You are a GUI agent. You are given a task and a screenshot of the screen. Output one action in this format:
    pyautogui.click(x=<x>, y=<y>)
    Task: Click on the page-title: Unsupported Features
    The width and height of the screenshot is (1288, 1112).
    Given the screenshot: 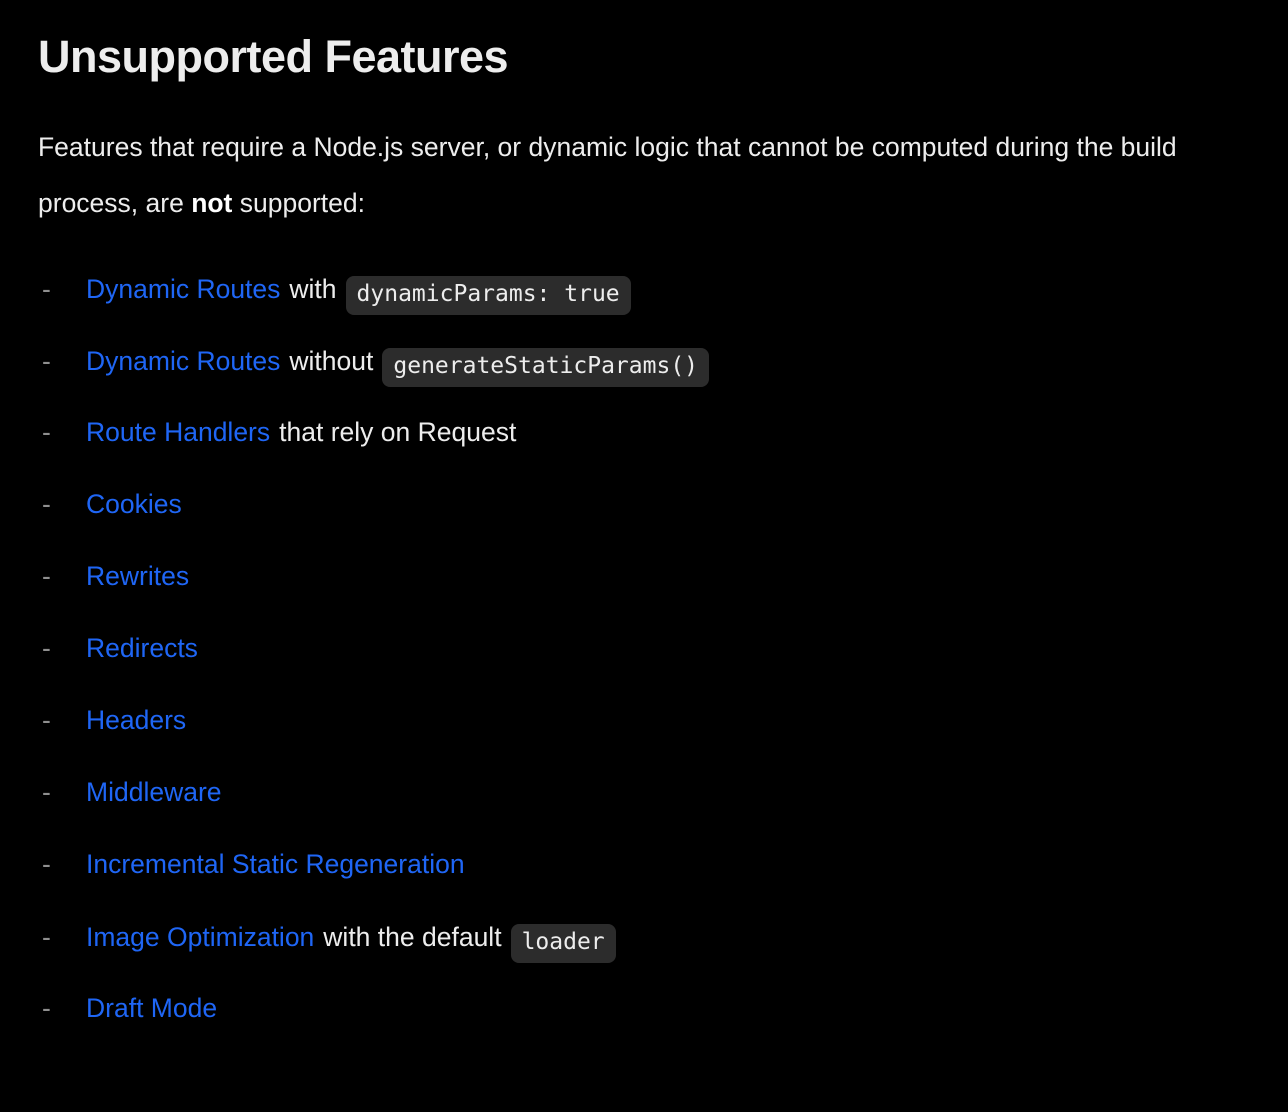 What is the action you would take?
    pyautogui.click(x=273, y=56)
    